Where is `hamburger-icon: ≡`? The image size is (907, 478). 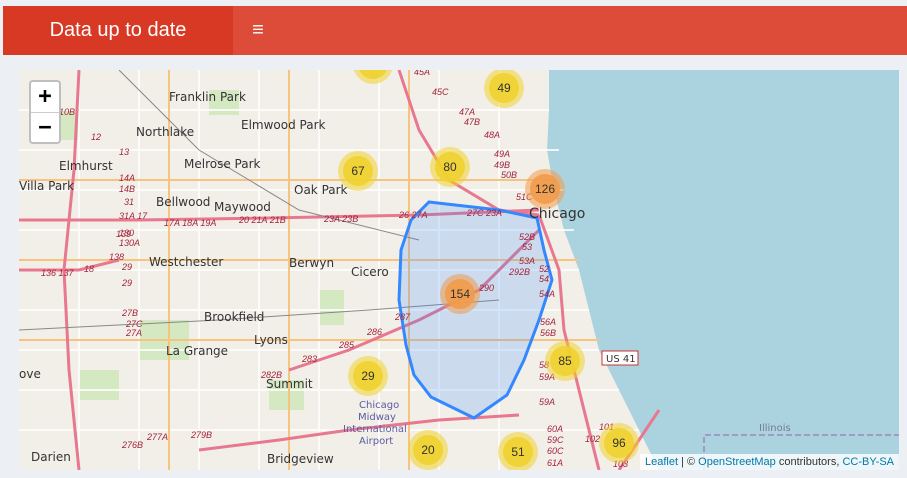
hamburger-icon: ≡ is located at coordinates (258, 30).